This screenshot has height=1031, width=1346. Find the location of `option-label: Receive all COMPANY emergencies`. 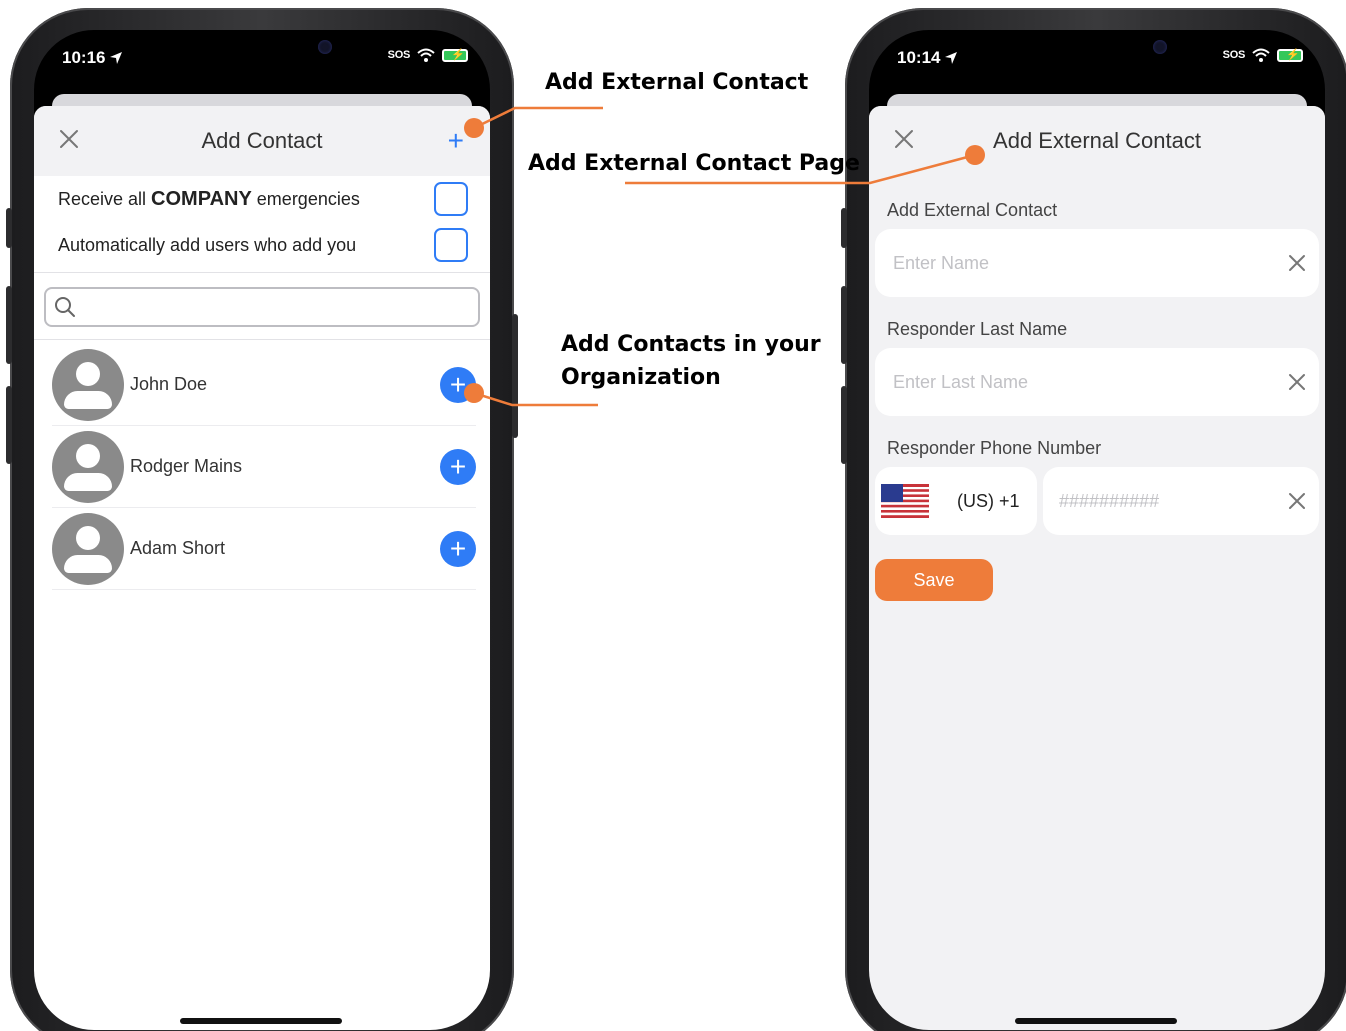

option-label: Receive all COMPANY emergencies is located at coordinates (209, 198).